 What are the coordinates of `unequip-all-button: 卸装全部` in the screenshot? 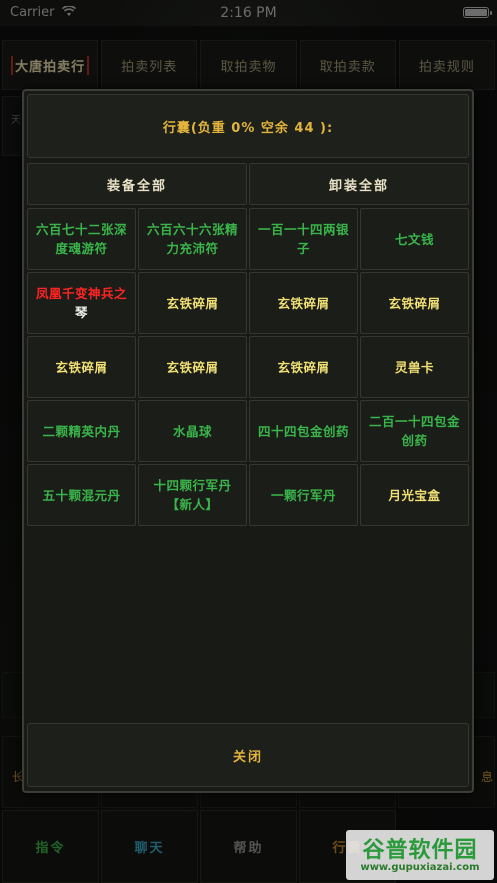 It's located at (359, 184).